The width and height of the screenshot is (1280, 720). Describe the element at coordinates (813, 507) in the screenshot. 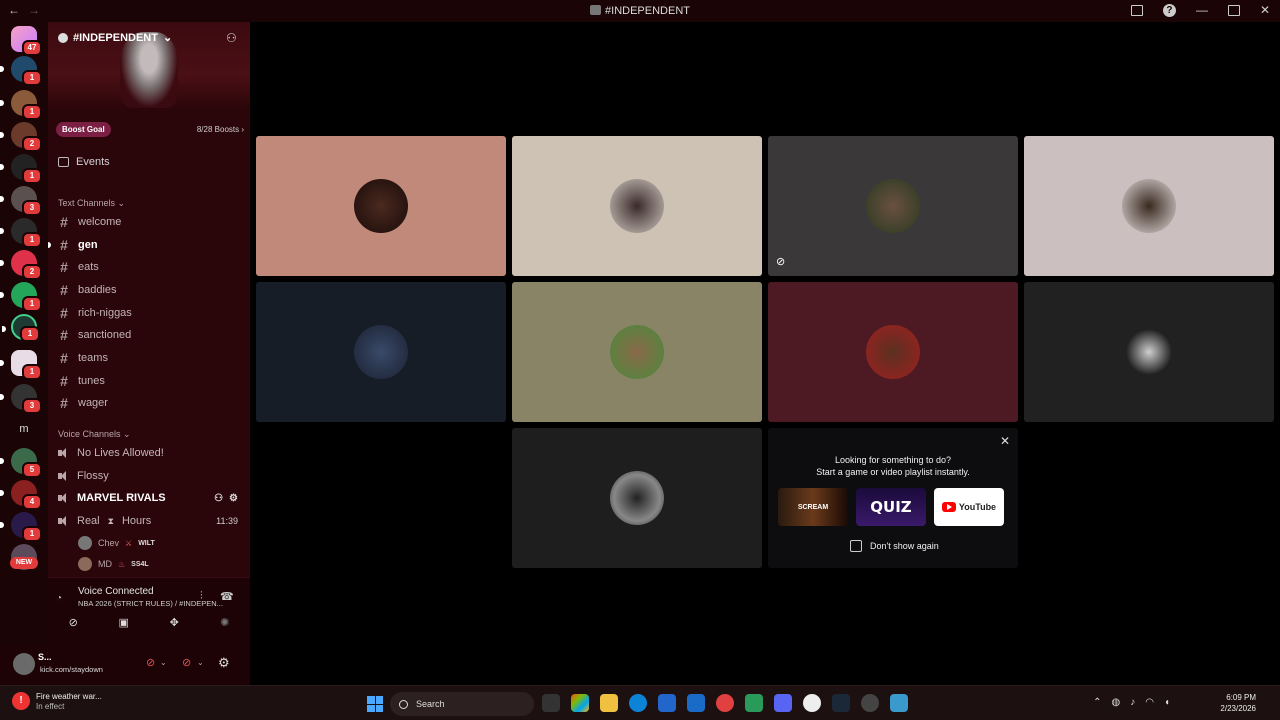

I see `activity-scream: SCREAM` at that location.